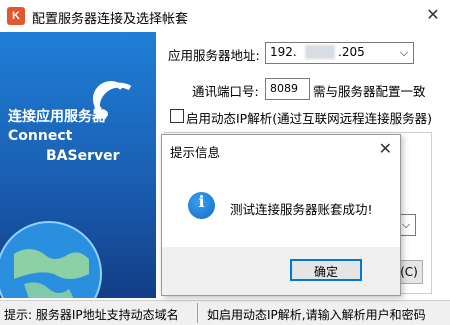 The width and height of the screenshot is (450, 325). I want to click on port-input: 8089, so click(287, 89).